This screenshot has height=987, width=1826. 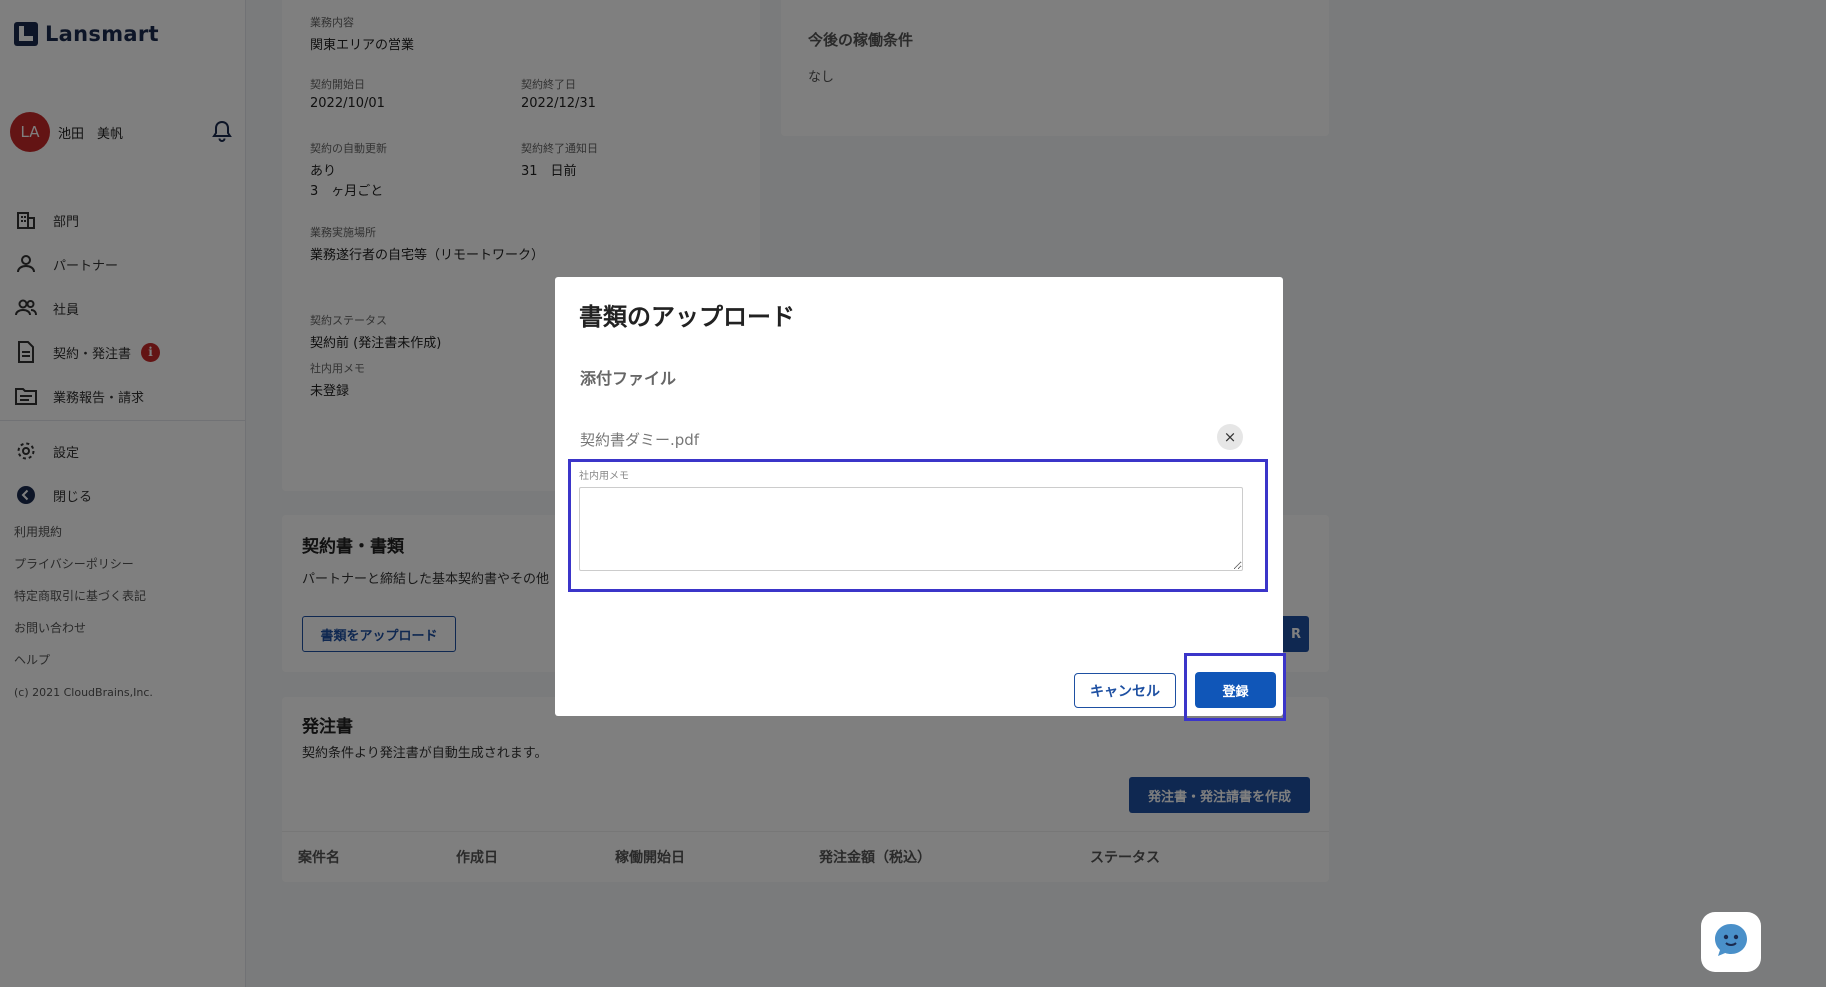 What do you see at coordinates (628, 378) in the screenshot?
I see `attachment-section-label: 添付ファイル` at bounding box center [628, 378].